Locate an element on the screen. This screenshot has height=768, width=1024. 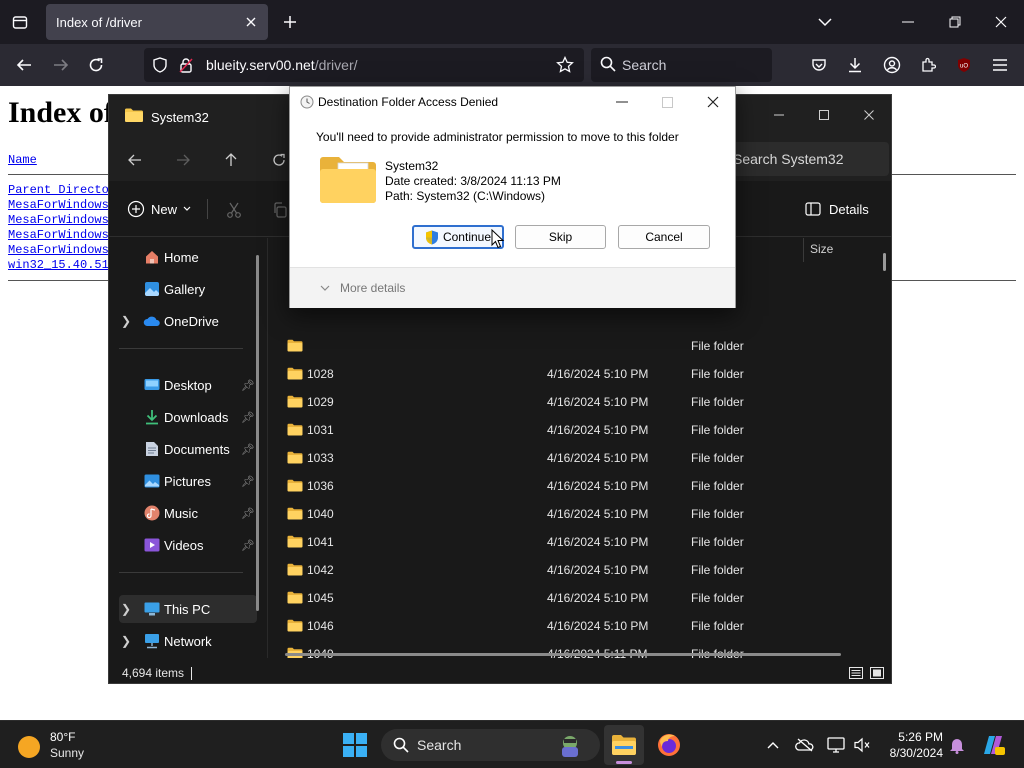
more-details-toggle: More details is located at coordinates (362, 288).